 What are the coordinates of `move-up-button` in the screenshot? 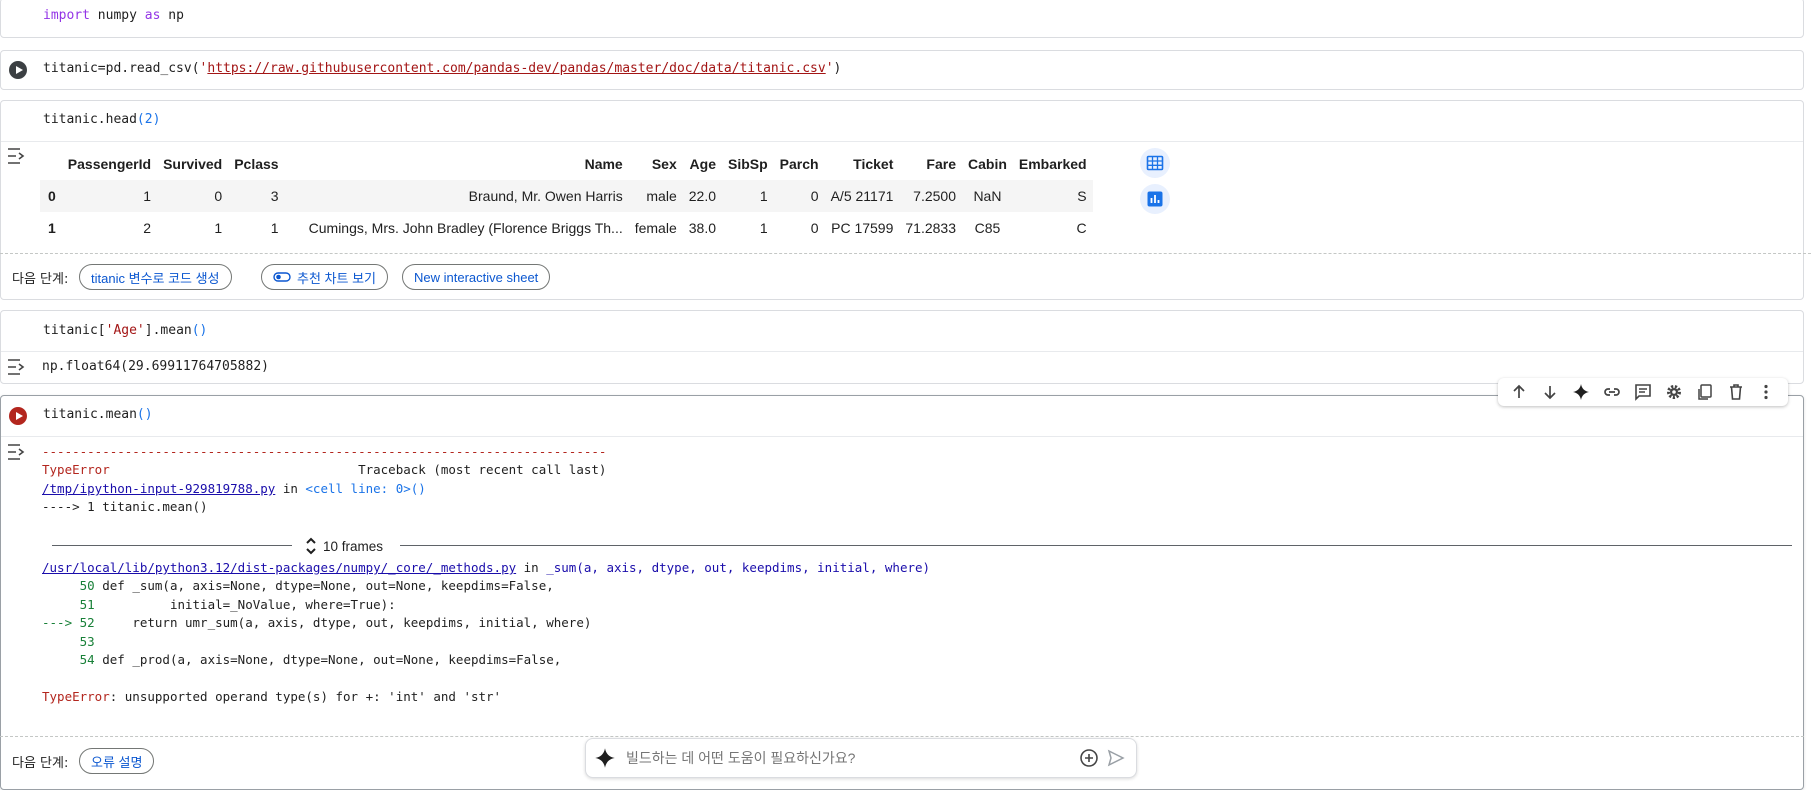 It's located at (1519, 392).